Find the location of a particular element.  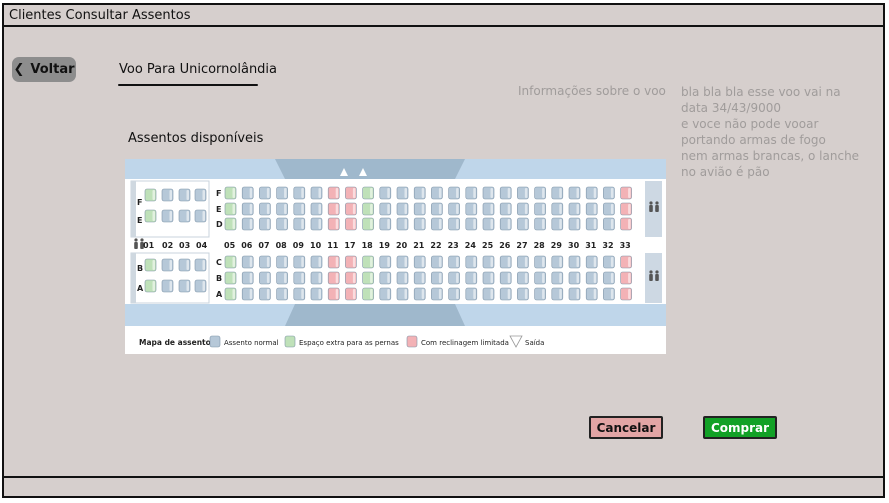

row-number-label: 23 is located at coordinates (453, 245).